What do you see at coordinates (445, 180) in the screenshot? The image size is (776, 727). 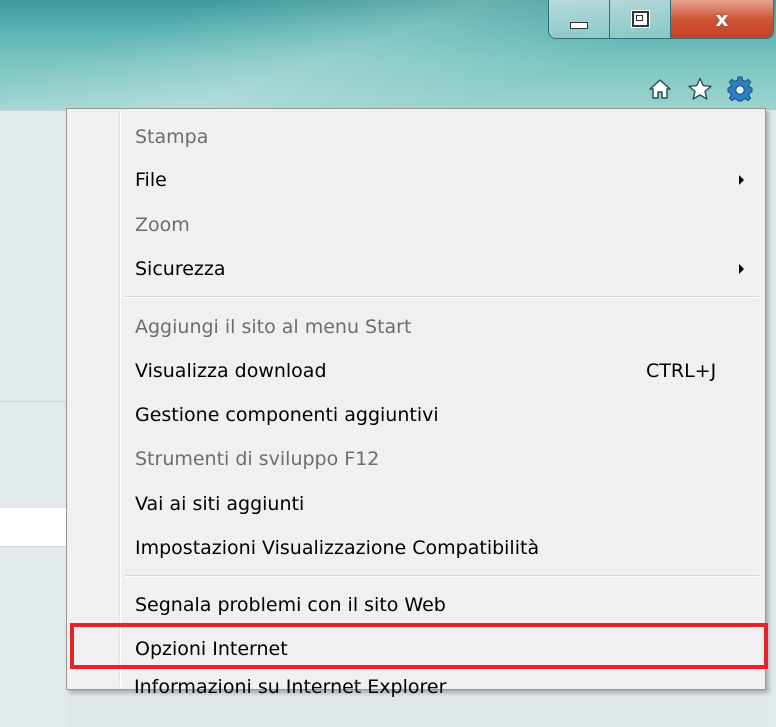 I see `menu-item-file: File` at bounding box center [445, 180].